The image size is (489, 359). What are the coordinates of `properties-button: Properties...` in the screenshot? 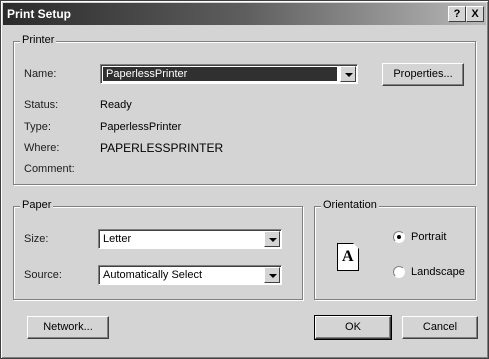 It's located at (423, 74).